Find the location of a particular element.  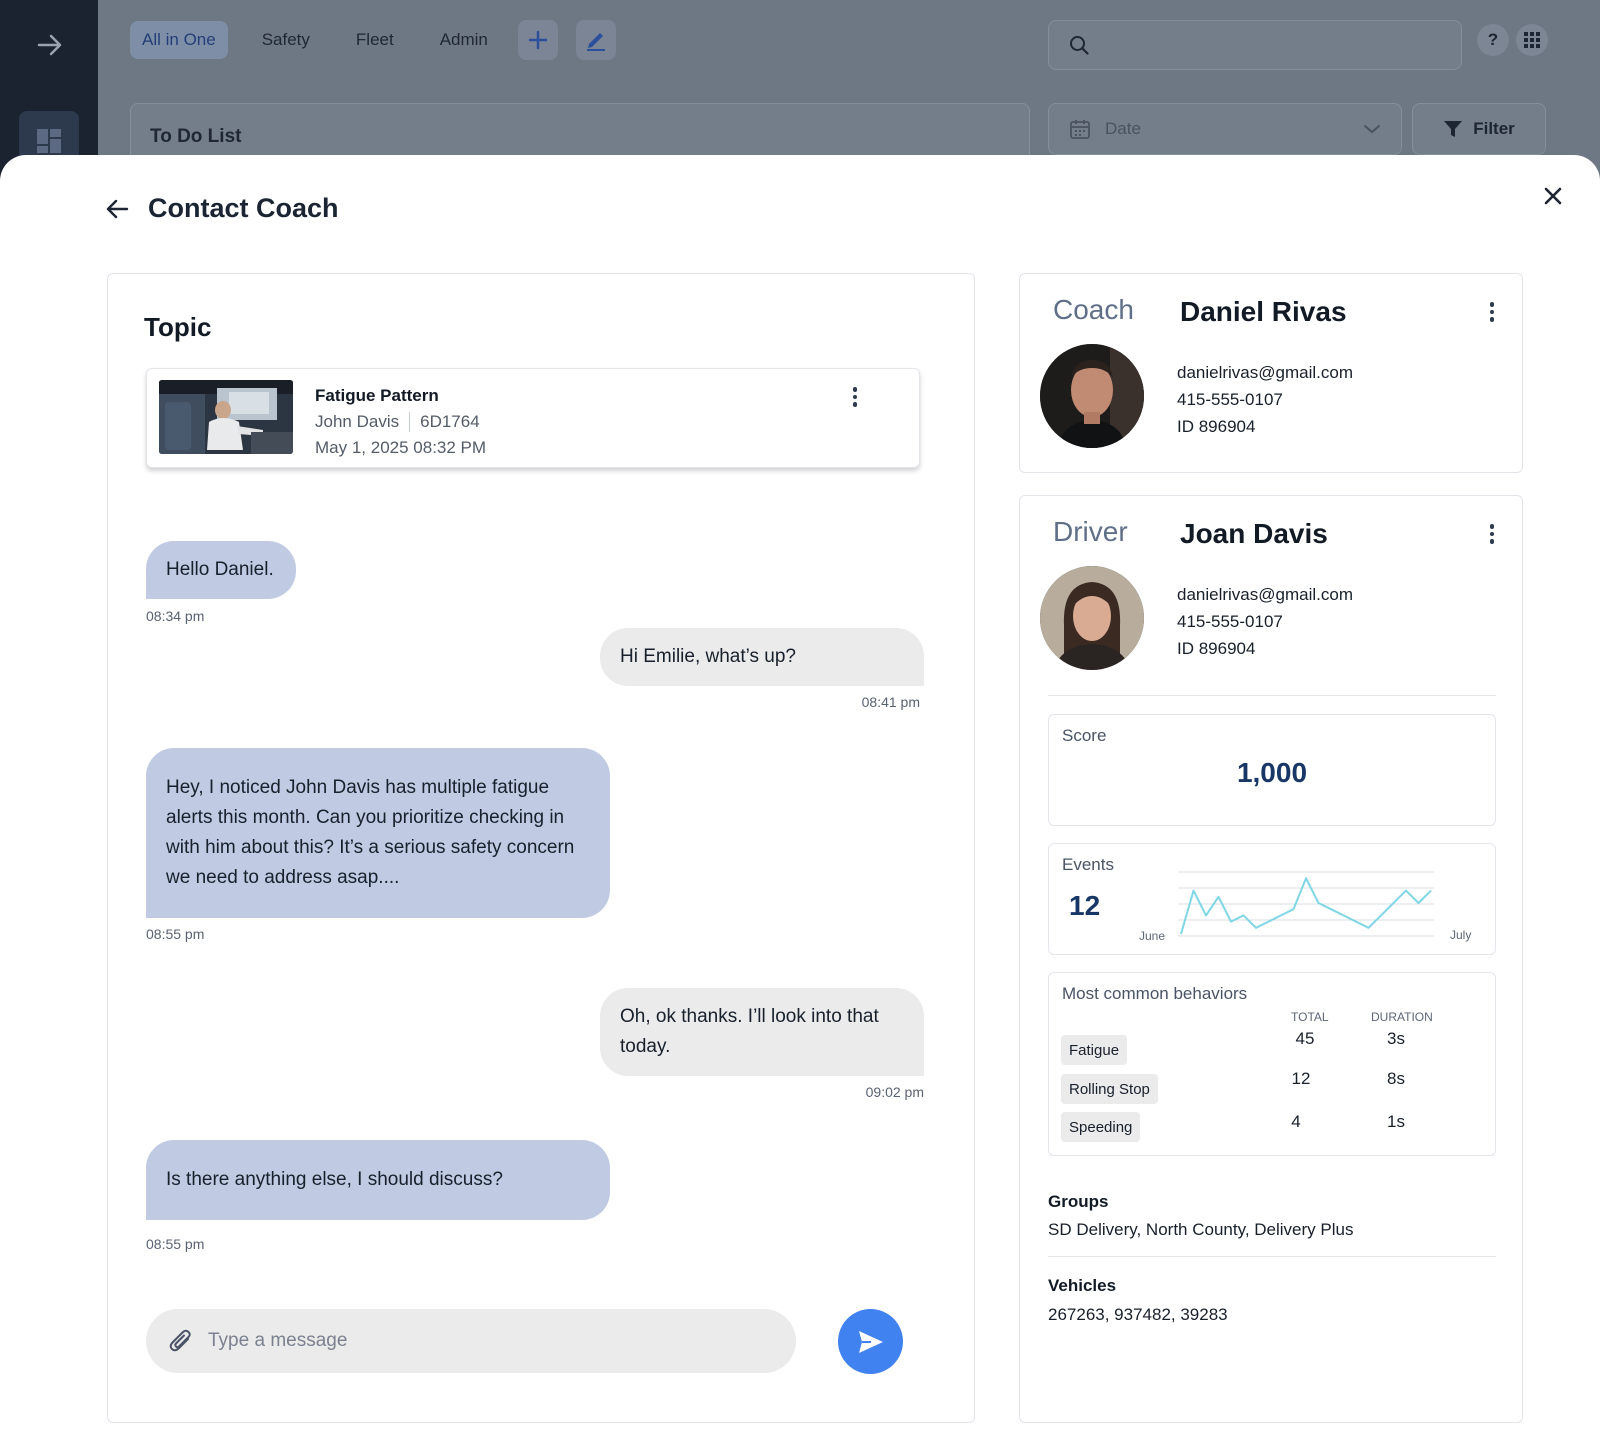

message-input is located at coordinates (478, 1341).